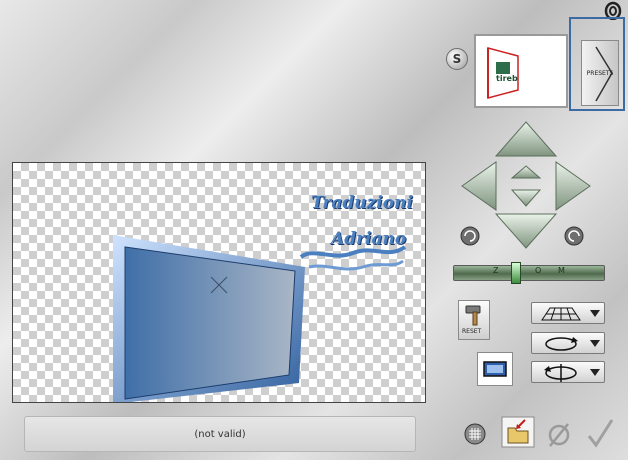 This screenshot has width=628, height=460. Describe the element at coordinates (362, 203) in the screenshot. I see `watermark-text-1: Traduzioni` at that location.